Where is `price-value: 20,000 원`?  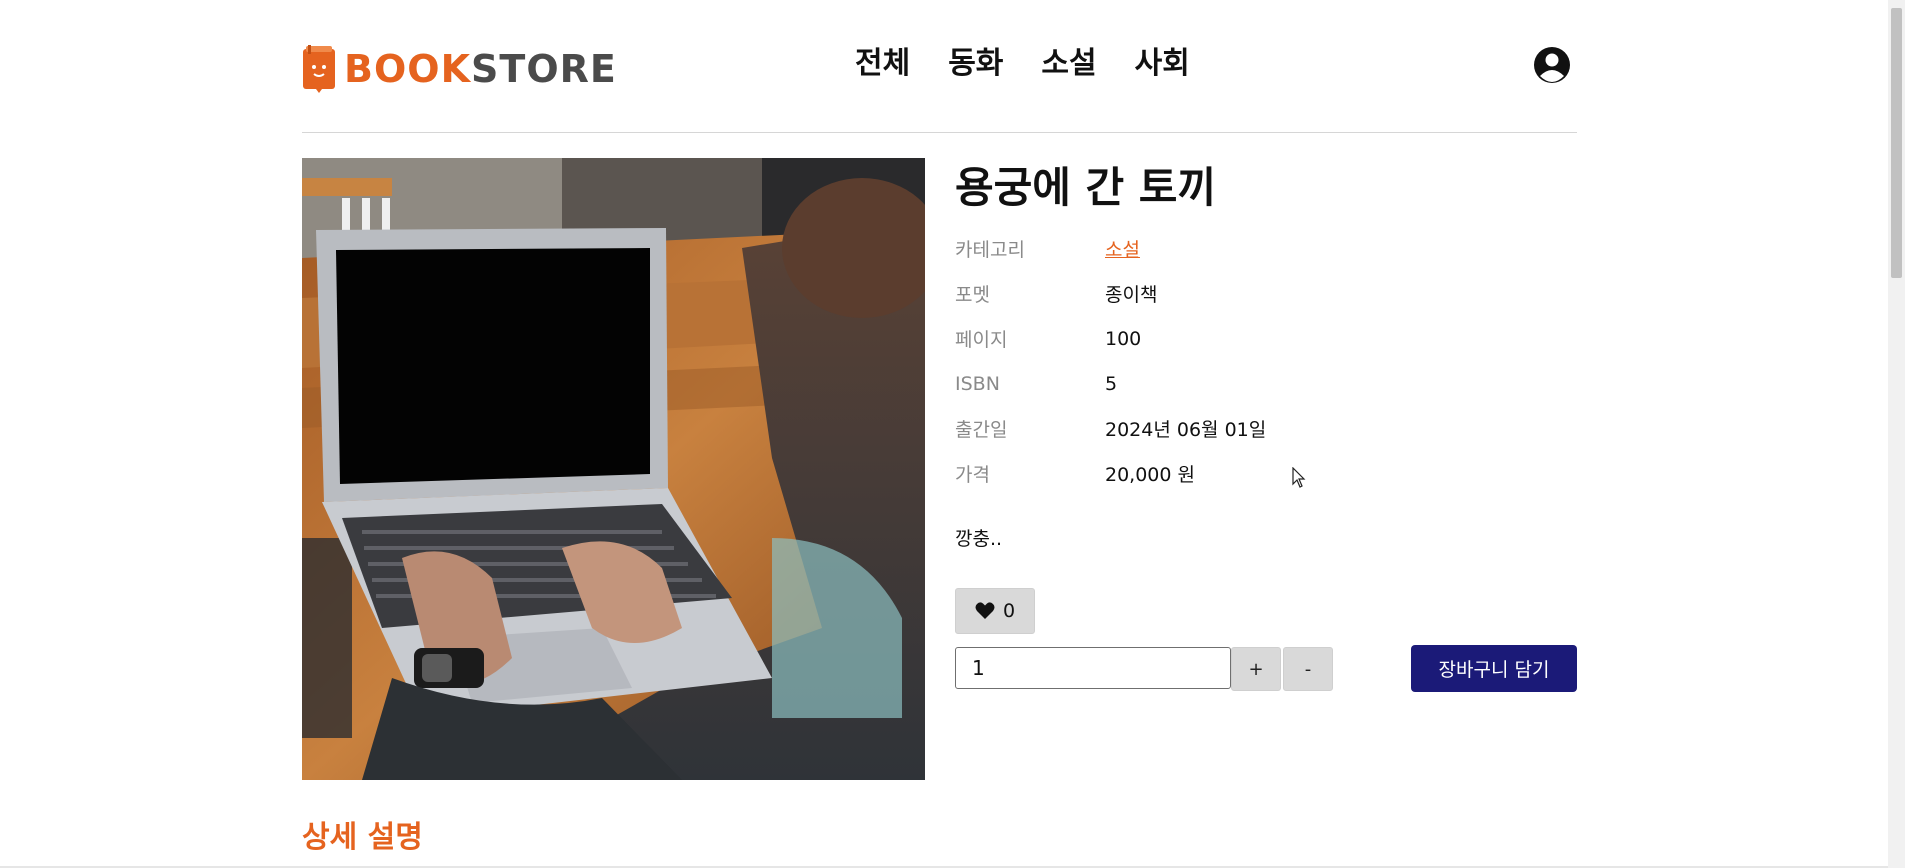 price-value: 20,000 원 is located at coordinates (1150, 475).